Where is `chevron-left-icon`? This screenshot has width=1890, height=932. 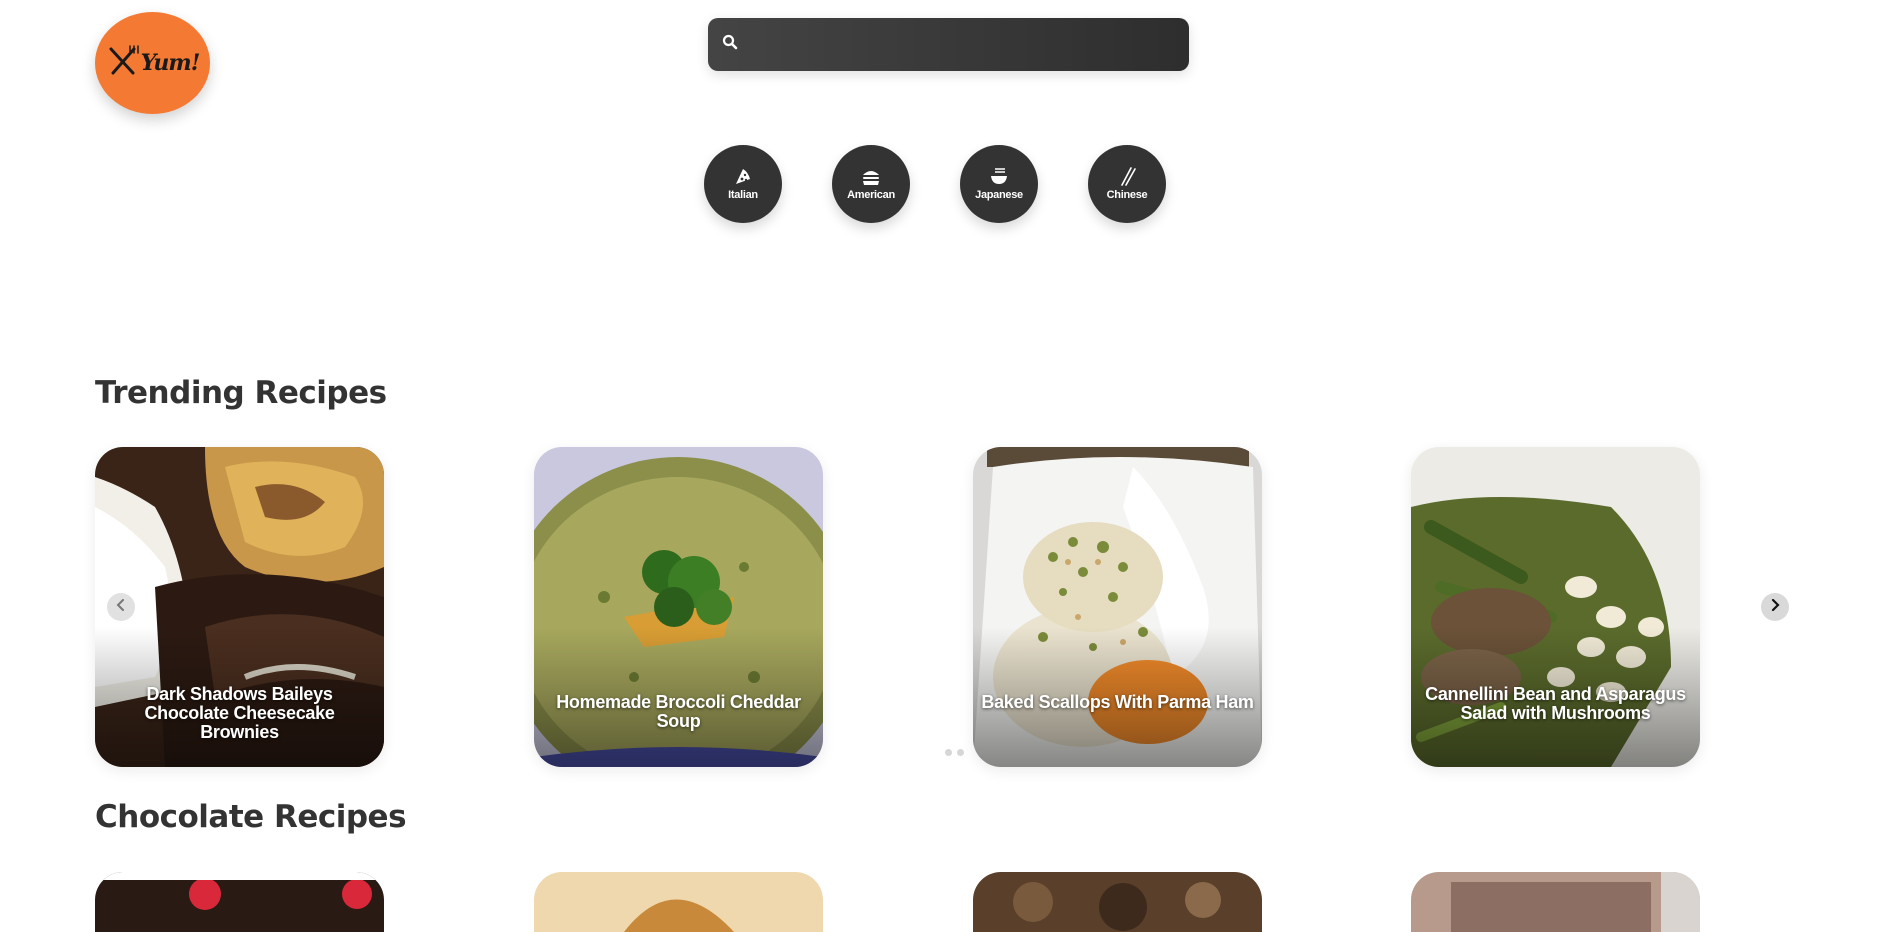
chevron-left-icon is located at coordinates (121, 607).